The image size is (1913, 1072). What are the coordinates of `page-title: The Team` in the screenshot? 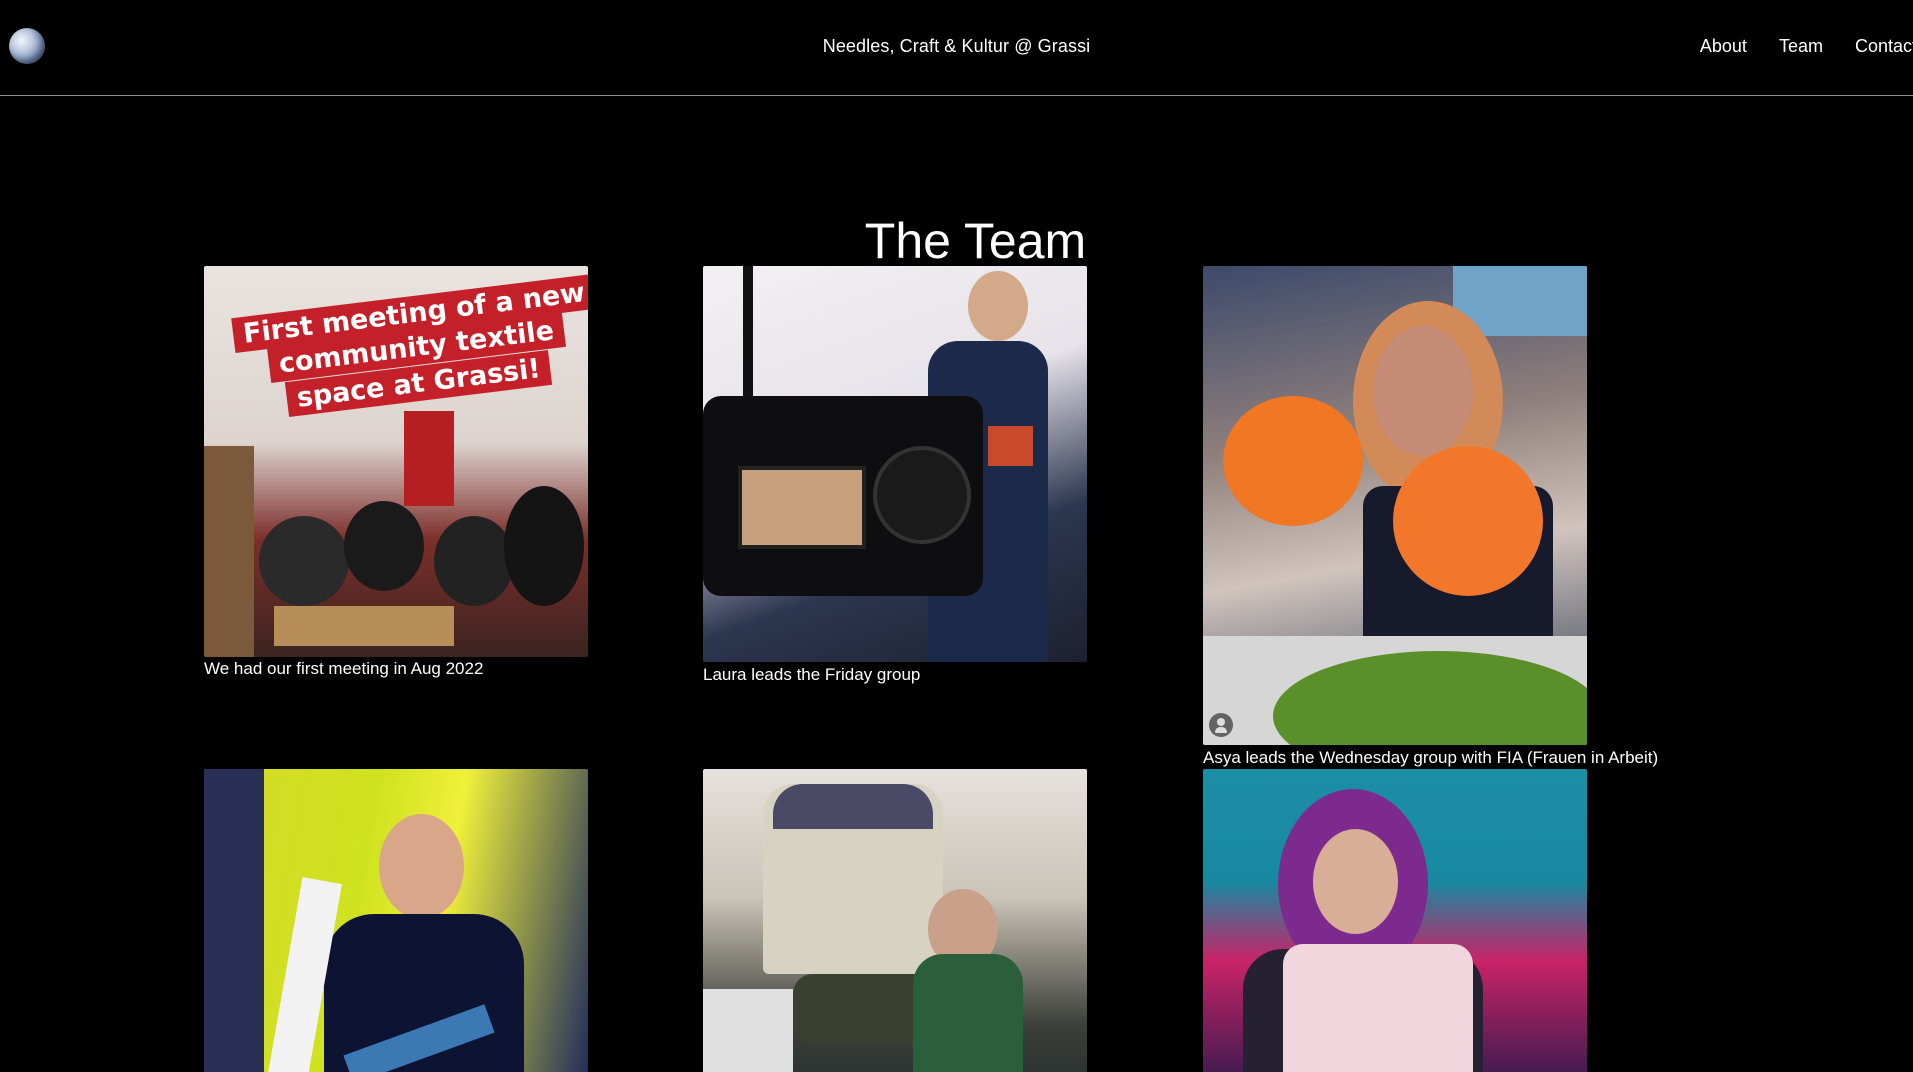 It's located at (975, 241).